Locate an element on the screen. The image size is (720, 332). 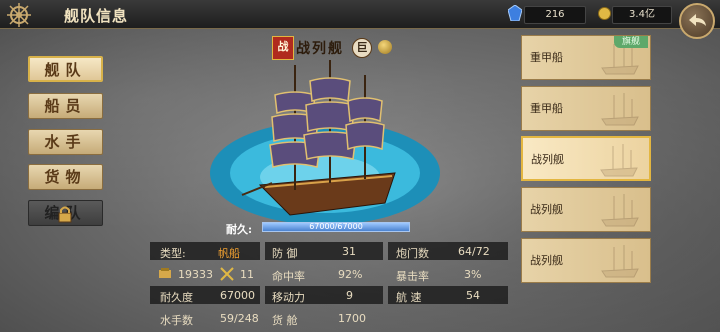
menu-crew: 船员 is located at coordinates (65, 106).